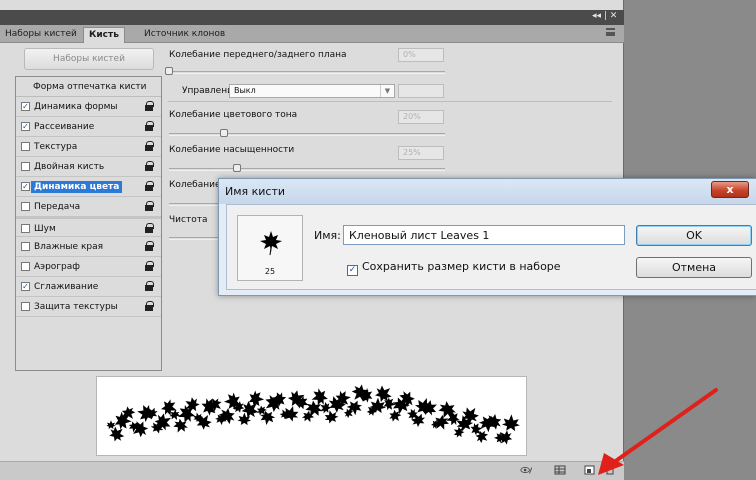  Describe the element at coordinates (233, 115) in the screenshot. I see `hue-jitter-label: Колебание цветового тона` at that location.